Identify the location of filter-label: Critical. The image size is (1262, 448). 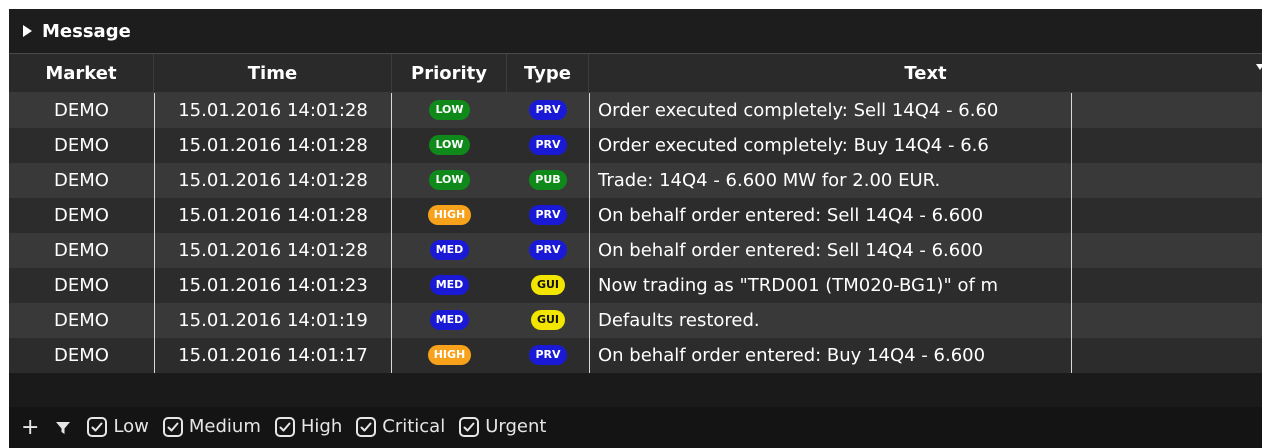
(414, 427).